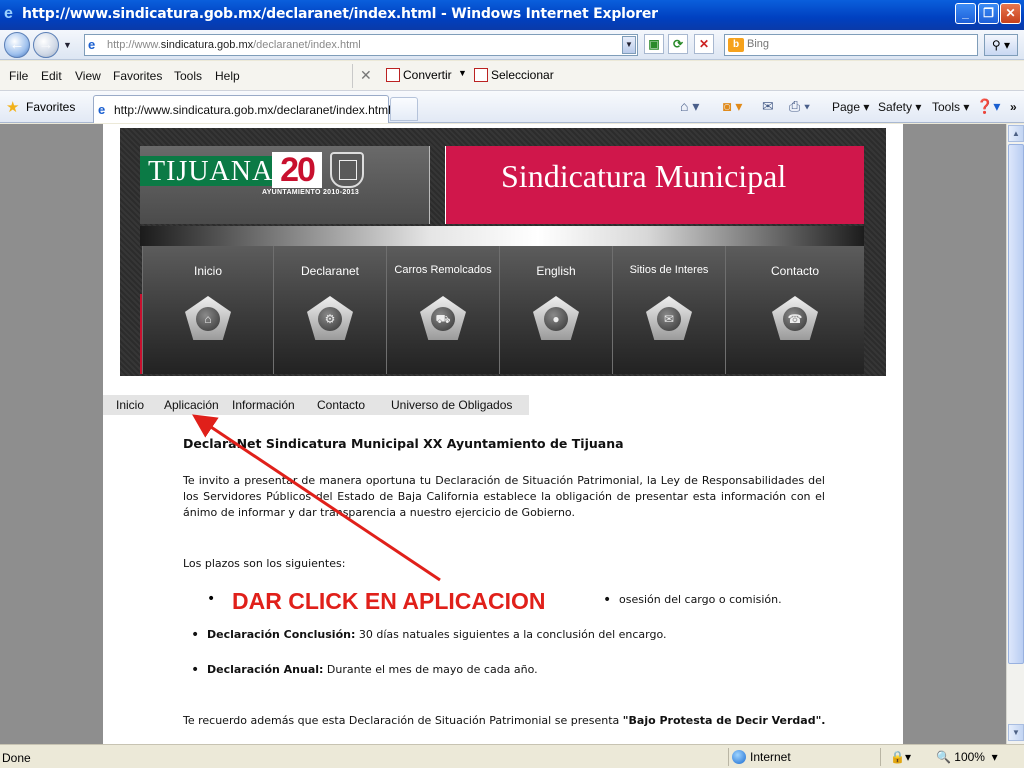 The image size is (1024, 768). I want to click on menu-separator, so click(352, 76).